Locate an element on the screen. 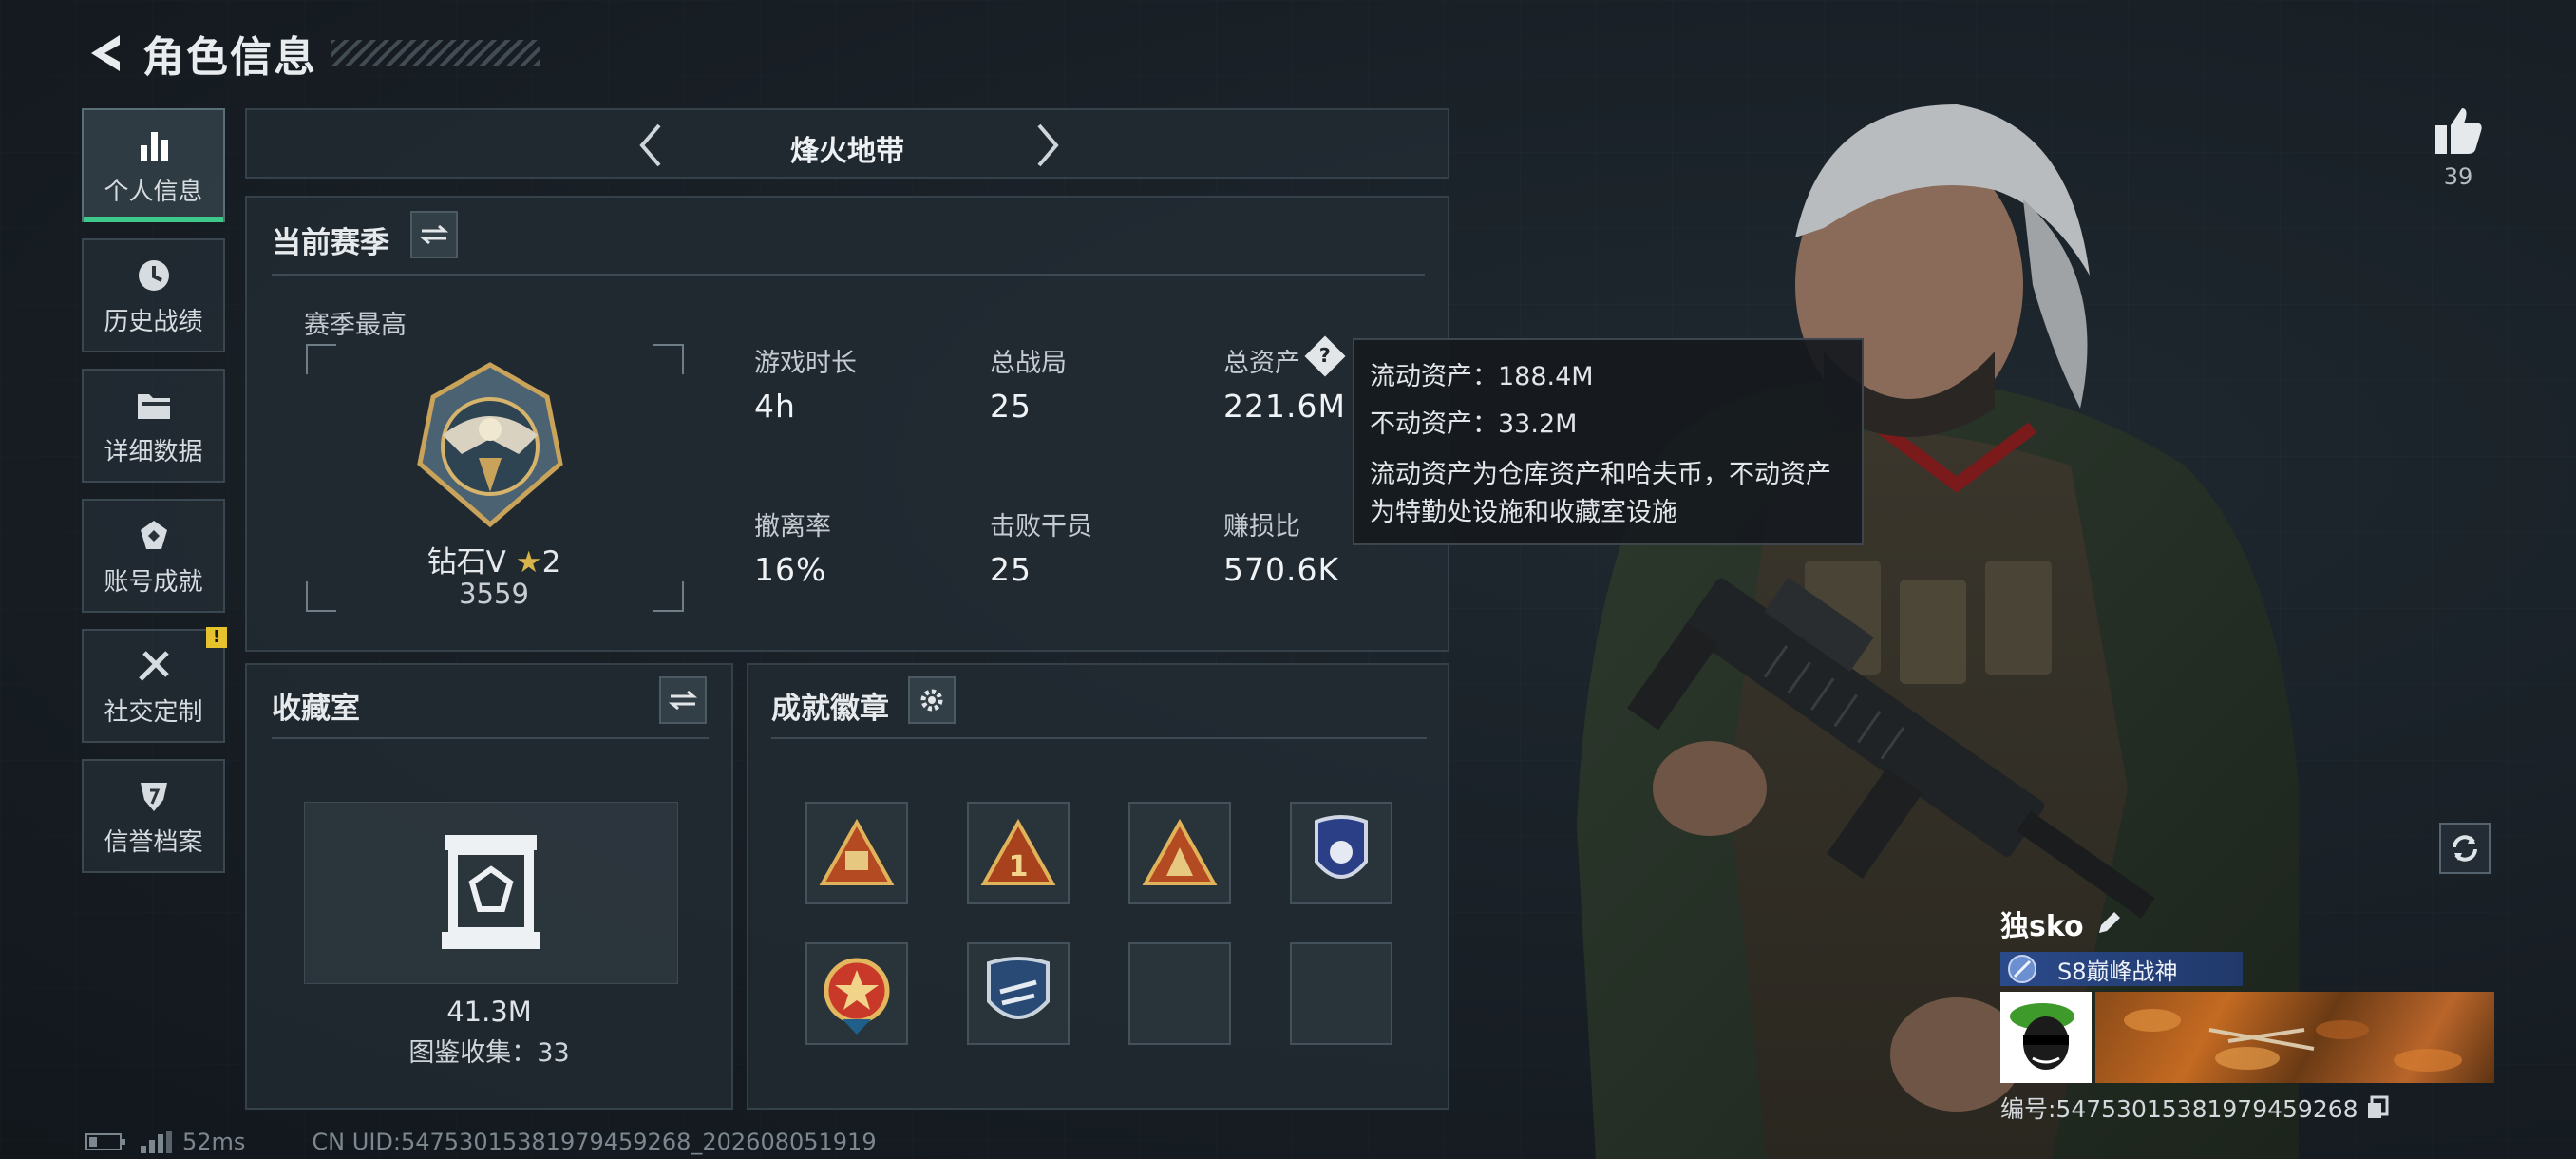  copy-icon is located at coordinates (2377, 1107).